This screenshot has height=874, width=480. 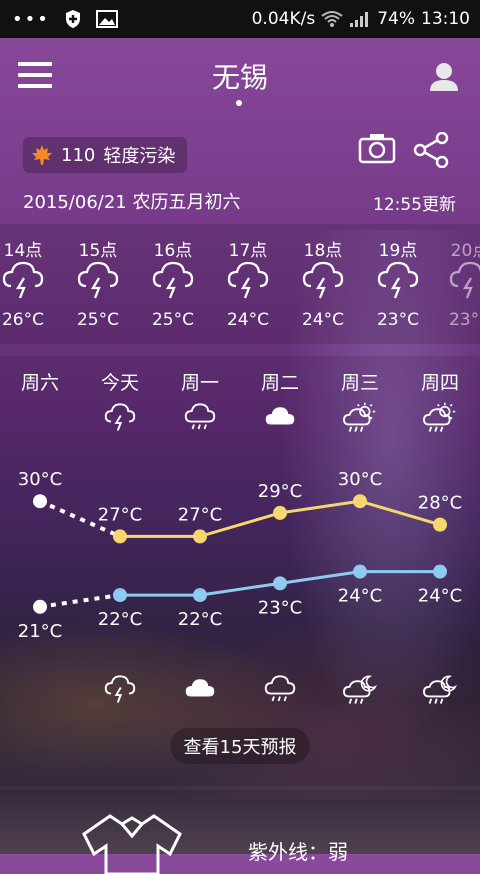 What do you see at coordinates (240, 76) in the screenshot?
I see `city-title: 无锡` at bounding box center [240, 76].